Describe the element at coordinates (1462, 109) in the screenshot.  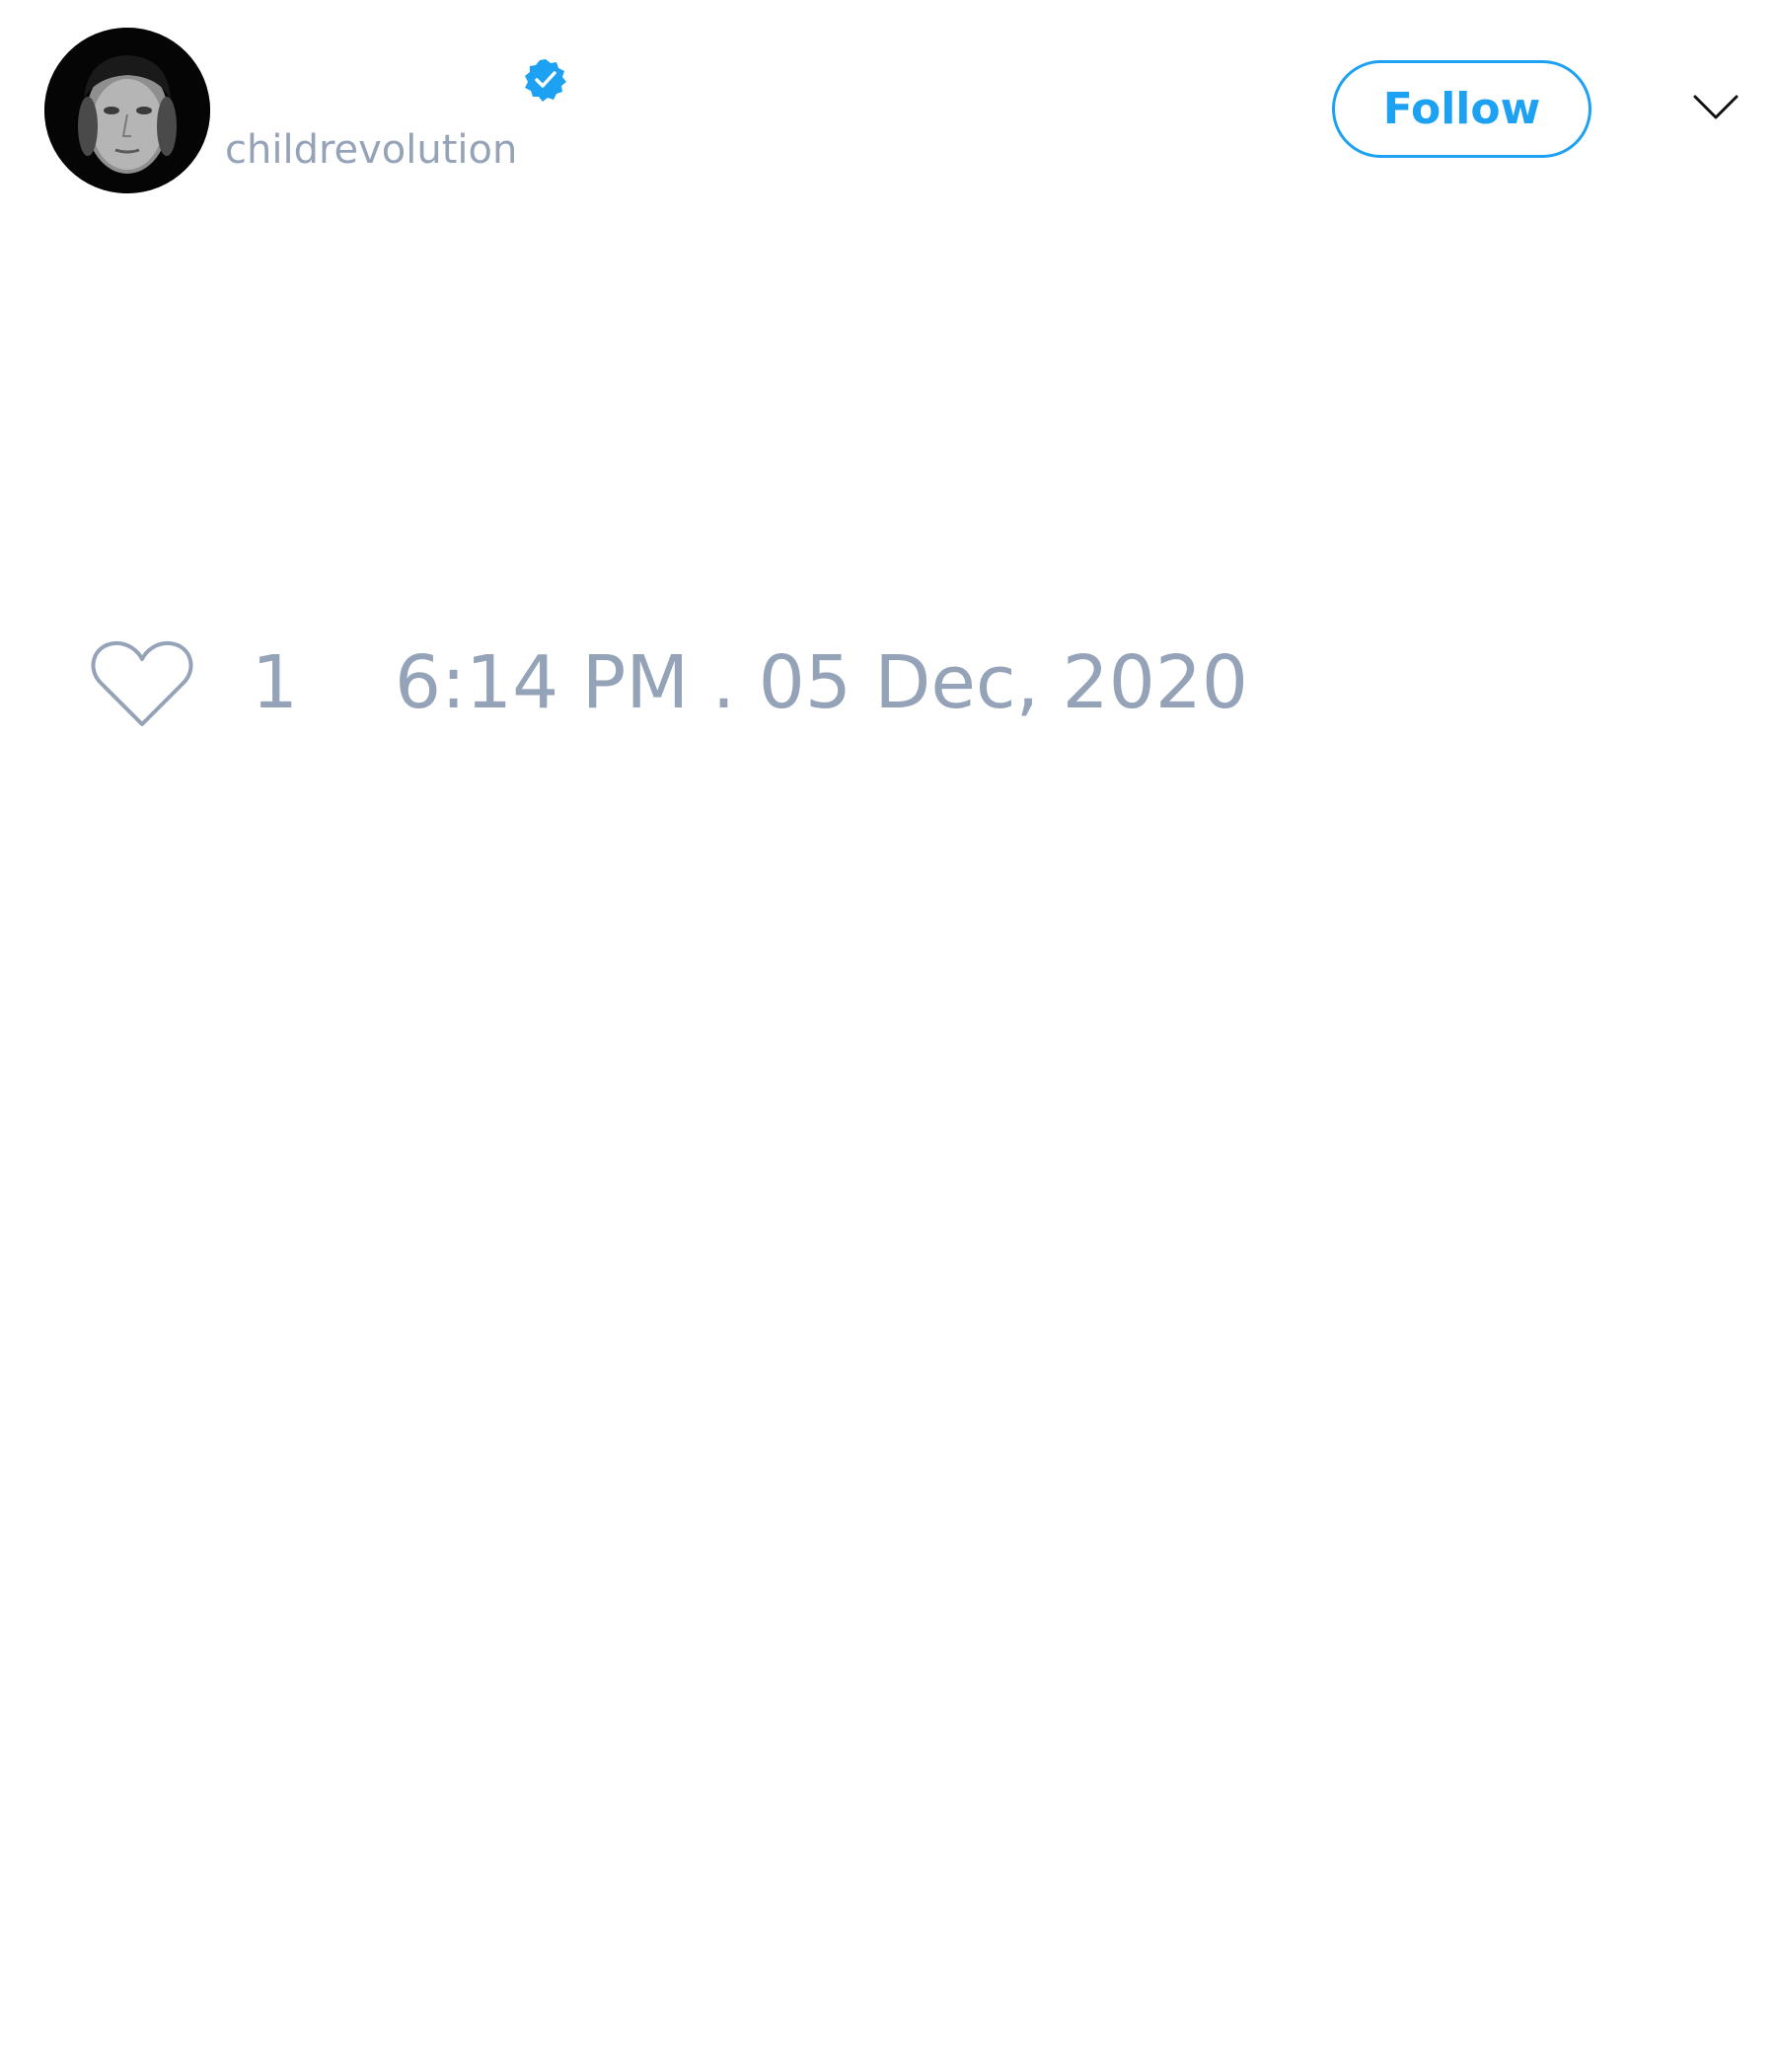
I see `follow-button: Follow` at that location.